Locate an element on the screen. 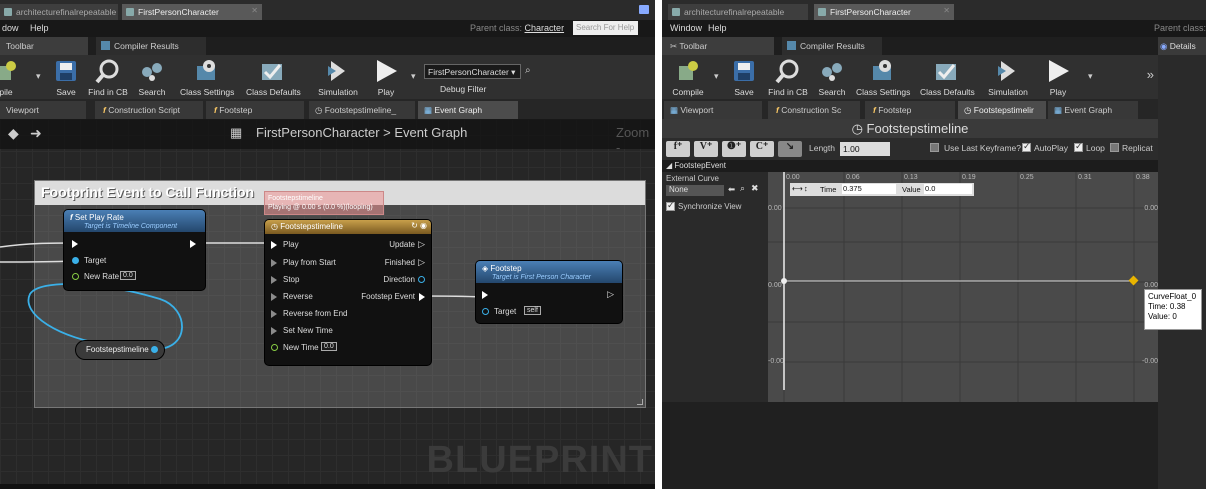 This screenshot has width=1206, height=489. new-rate-input: 0.0 is located at coordinates (128, 275).